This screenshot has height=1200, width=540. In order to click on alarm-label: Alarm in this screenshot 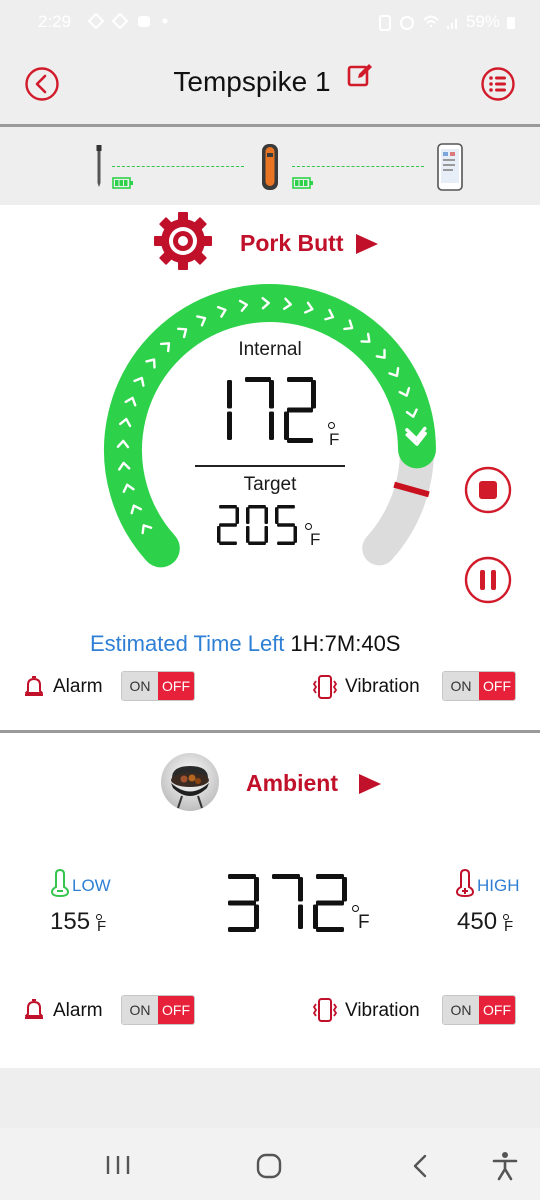, I will do `click(78, 1010)`.